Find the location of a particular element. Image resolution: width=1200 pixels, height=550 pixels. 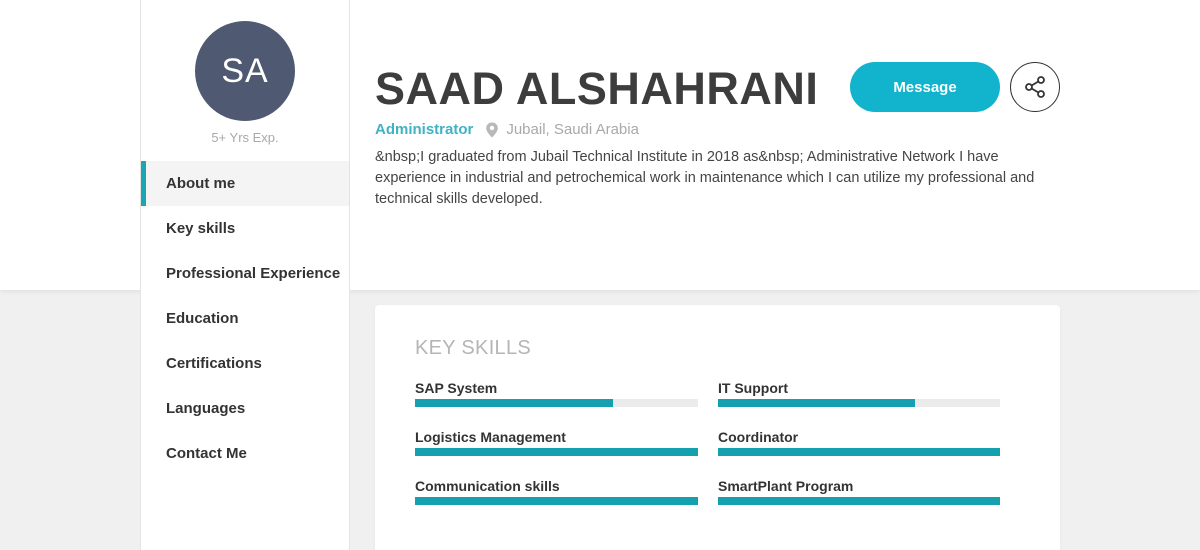

share-button is located at coordinates (1035, 87).